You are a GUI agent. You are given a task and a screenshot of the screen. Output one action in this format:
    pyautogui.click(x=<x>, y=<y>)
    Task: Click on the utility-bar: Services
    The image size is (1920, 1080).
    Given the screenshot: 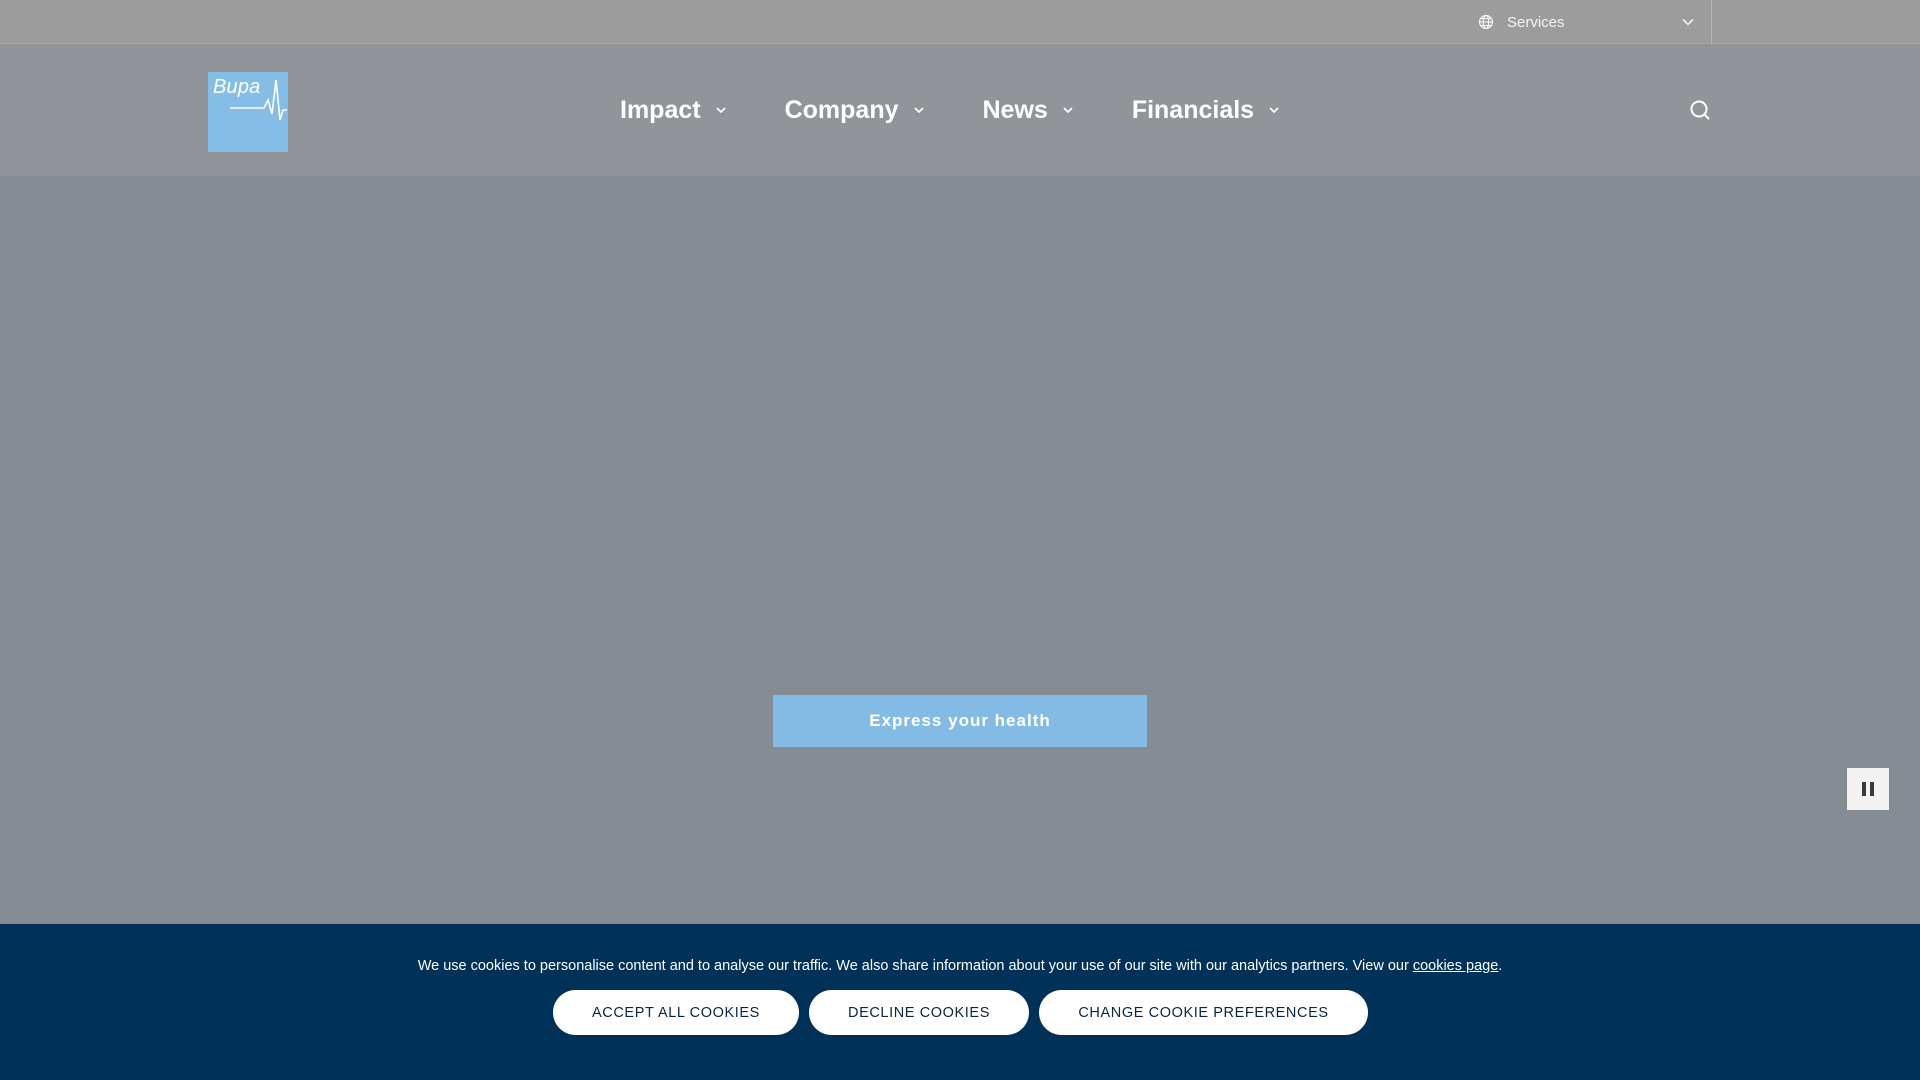 What is the action you would take?
    pyautogui.click(x=960, y=22)
    